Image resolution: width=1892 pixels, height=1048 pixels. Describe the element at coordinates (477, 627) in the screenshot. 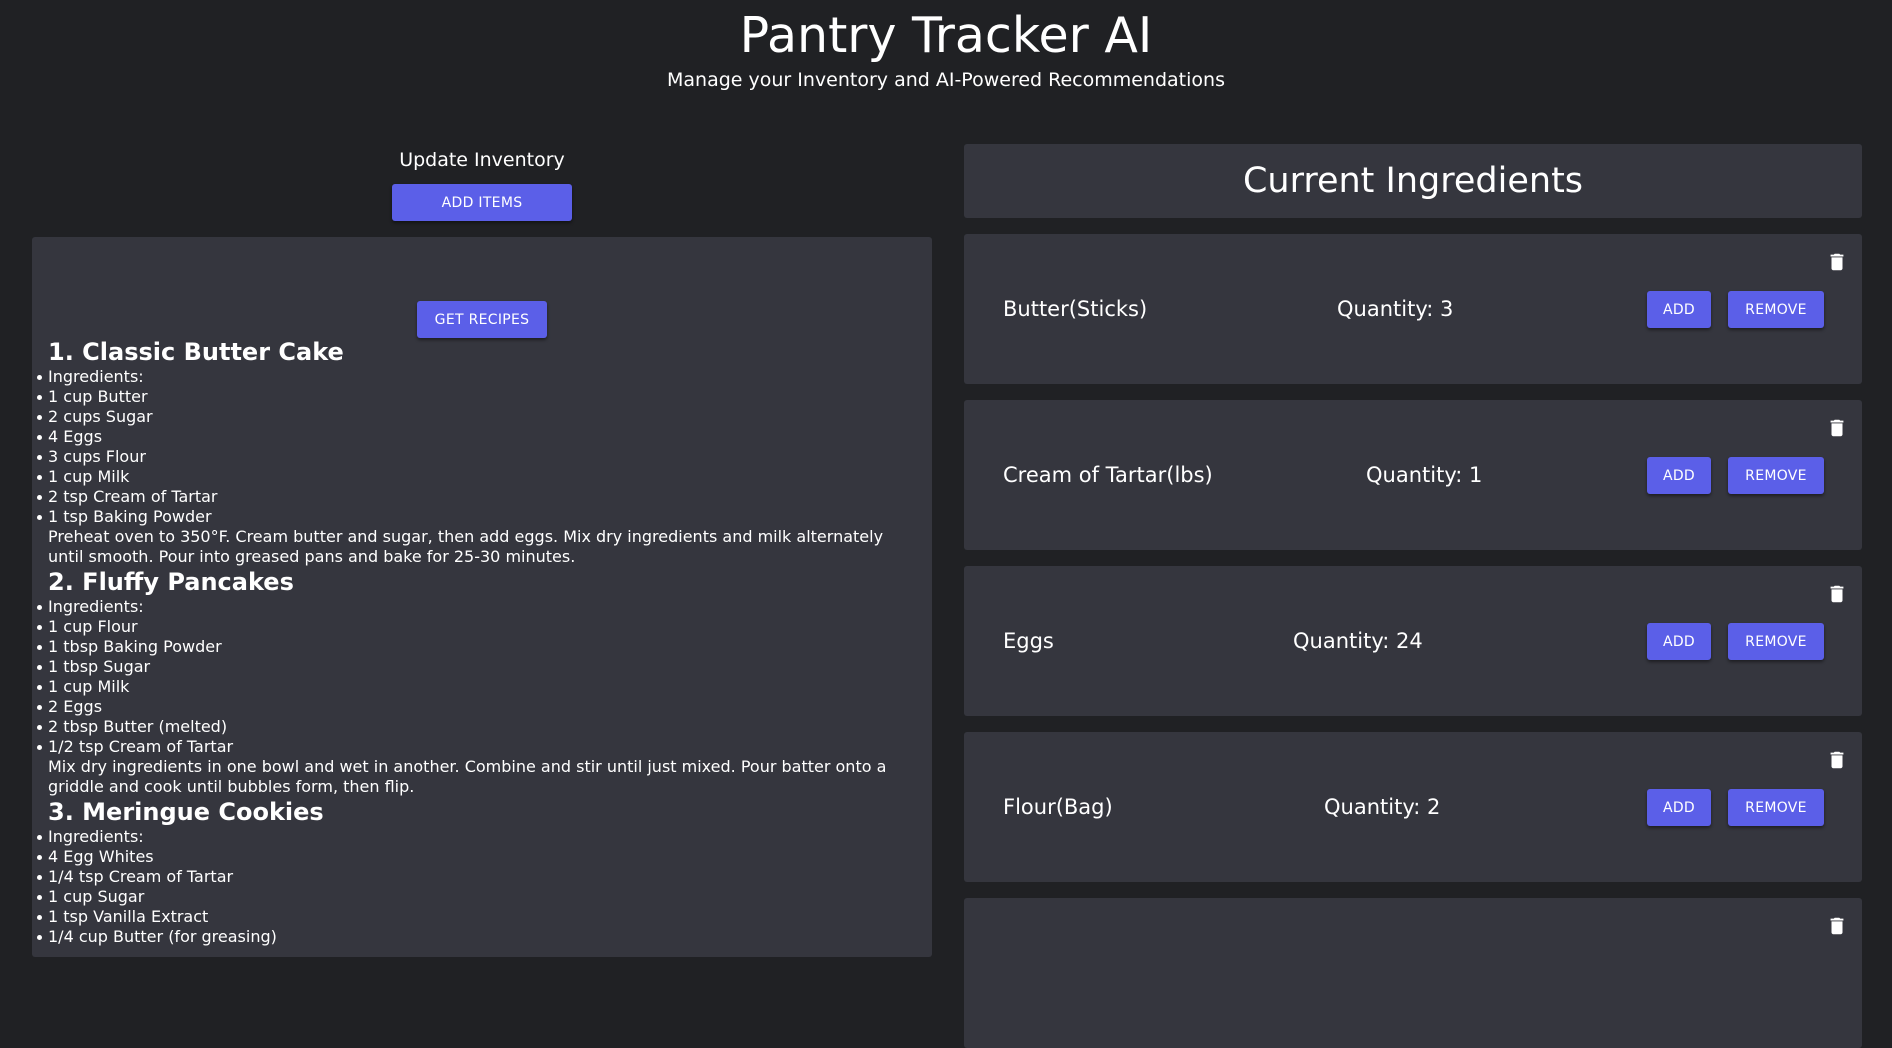

I see `recipe-ingredient: 1 cup Flour` at that location.